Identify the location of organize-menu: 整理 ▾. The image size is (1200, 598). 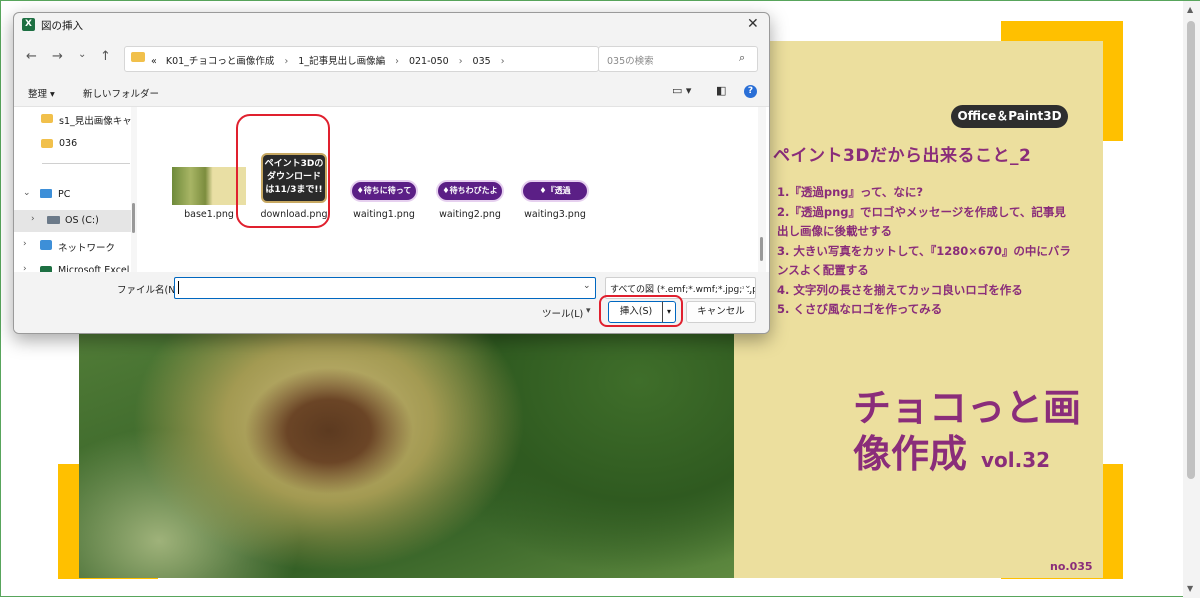
(41, 93).